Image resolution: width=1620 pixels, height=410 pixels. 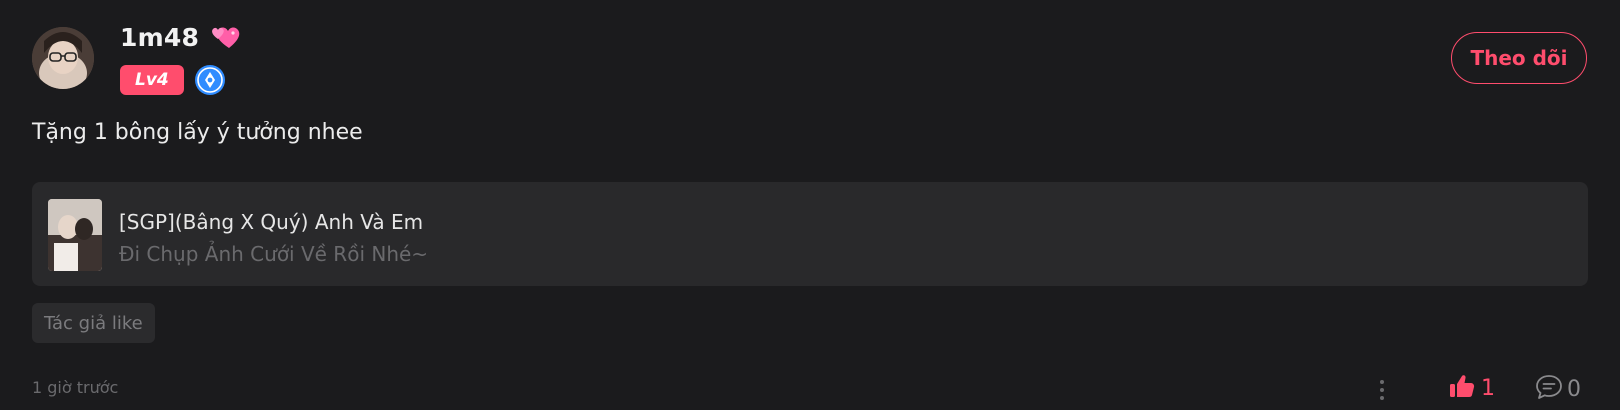 I want to click on avatar-image, so click(x=63, y=58).